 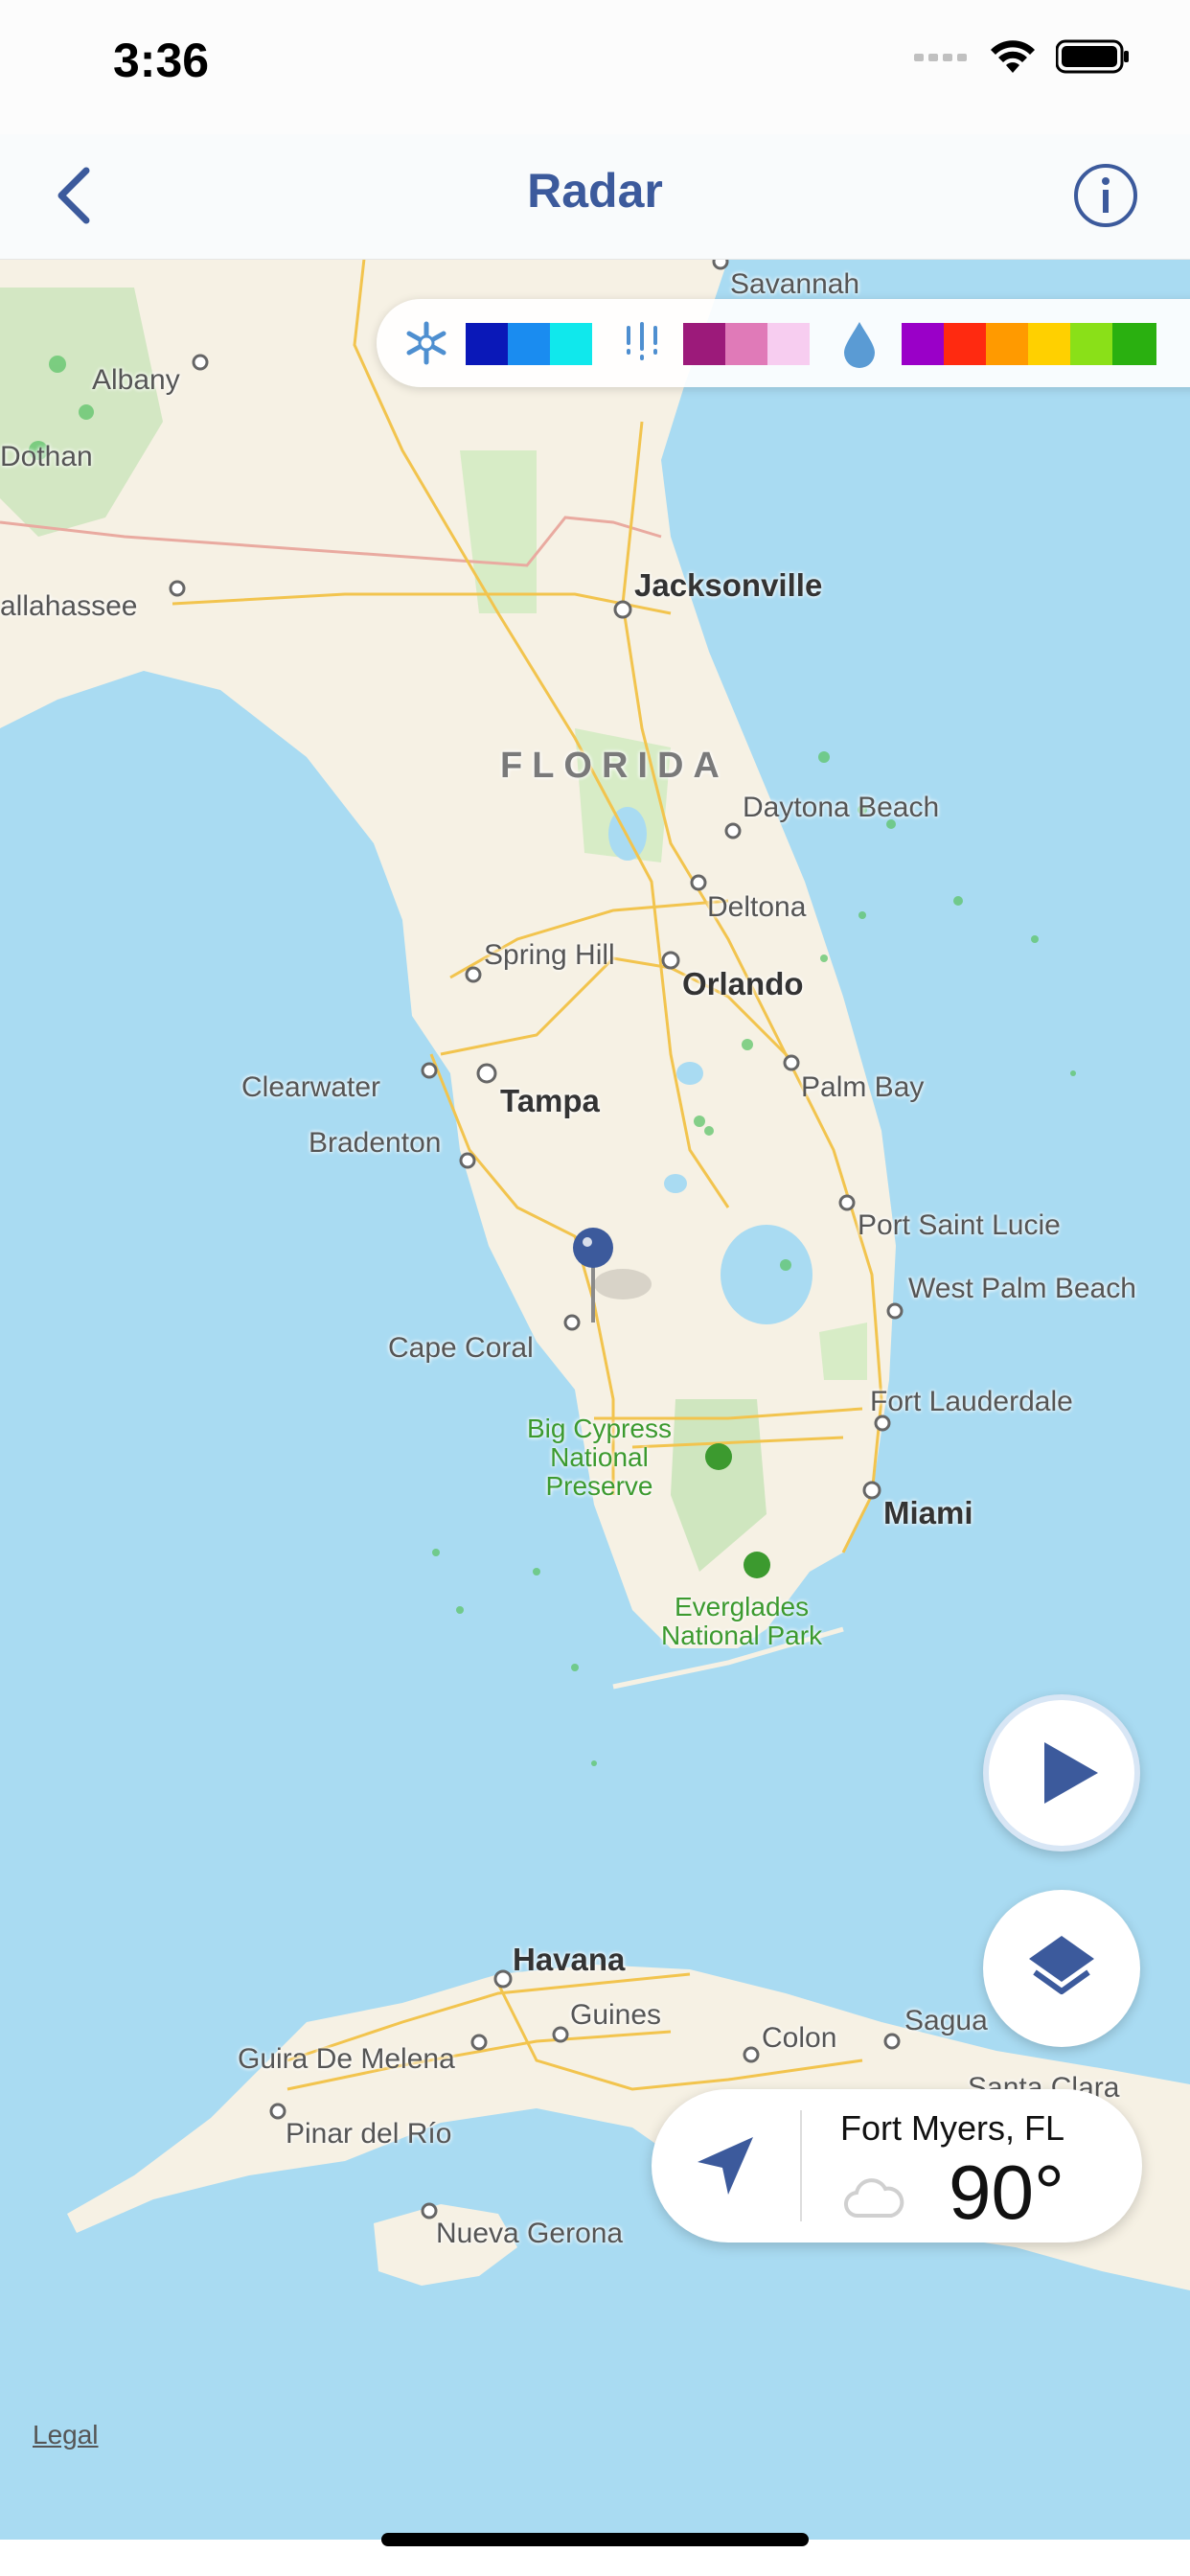 I want to click on play-icon, so click(x=1071, y=1773).